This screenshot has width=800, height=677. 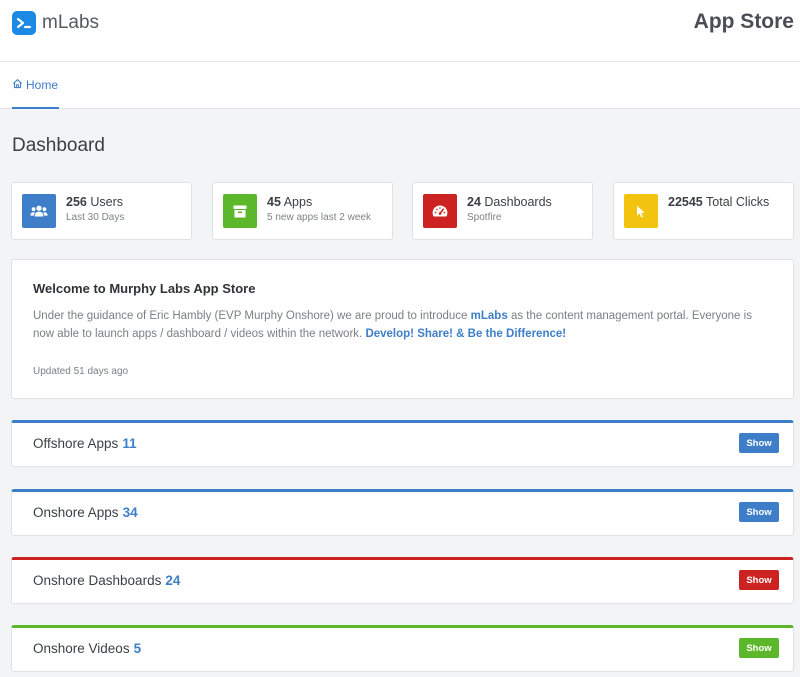 I want to click on stat-clicks-label: Total Clicks, so click(x=738, y=202).